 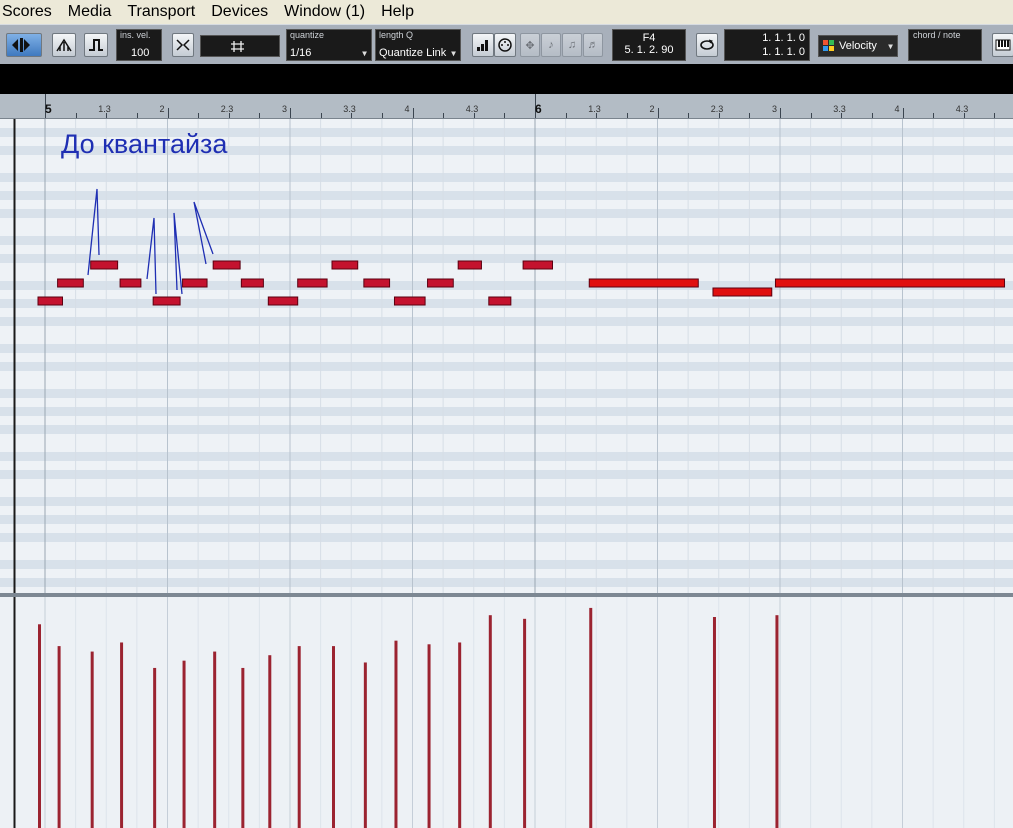 What do you see at coordinates (839, 109) in the screenshot?
I see `ruler-label: 3.3` at bounding box center [839, 109].